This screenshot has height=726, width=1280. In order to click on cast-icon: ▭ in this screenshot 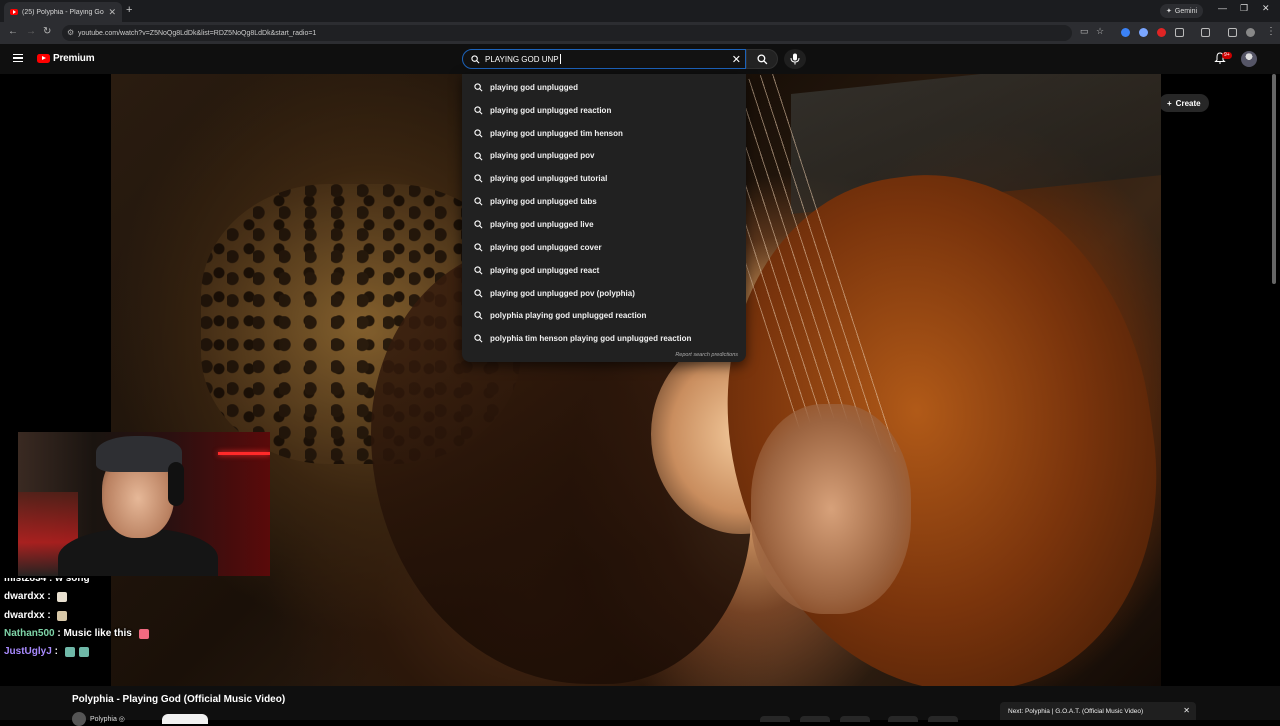, I will do `click(1084, 31)`.